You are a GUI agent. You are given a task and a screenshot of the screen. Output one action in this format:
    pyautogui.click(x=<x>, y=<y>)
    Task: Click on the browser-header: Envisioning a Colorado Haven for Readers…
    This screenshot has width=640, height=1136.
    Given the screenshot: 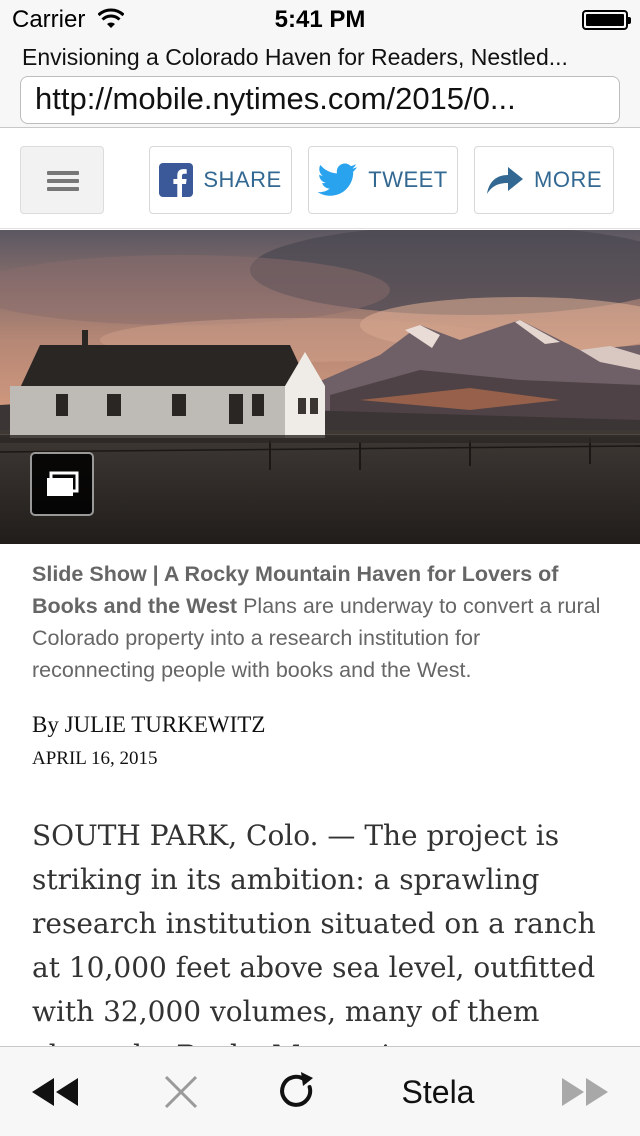 What is the action you would take?
    pyautogui.click(x=320, y=84)
    